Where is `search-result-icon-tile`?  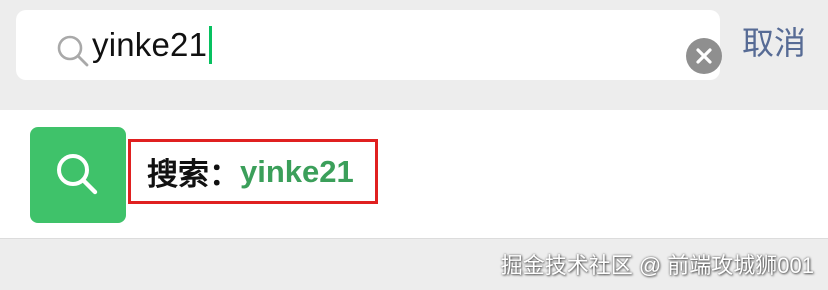
search-result-icon-tile is located at coordinates (78, 175).